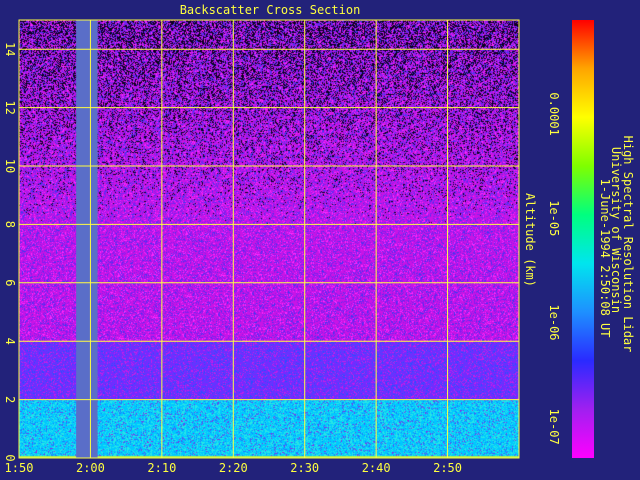  What do you see at coordinates (10, 282) in the screenshot?
I see `y-tick-label: 6` at bounding box center [10, 282].